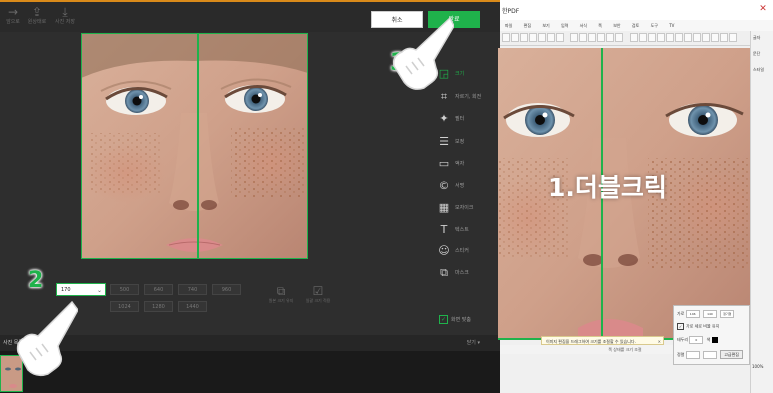 The image size is (773, 393). What do you see at coordinates (758, 70) in the screenshot?
I see `sidebar-label: 스타일` at bounding box center [758, 70].